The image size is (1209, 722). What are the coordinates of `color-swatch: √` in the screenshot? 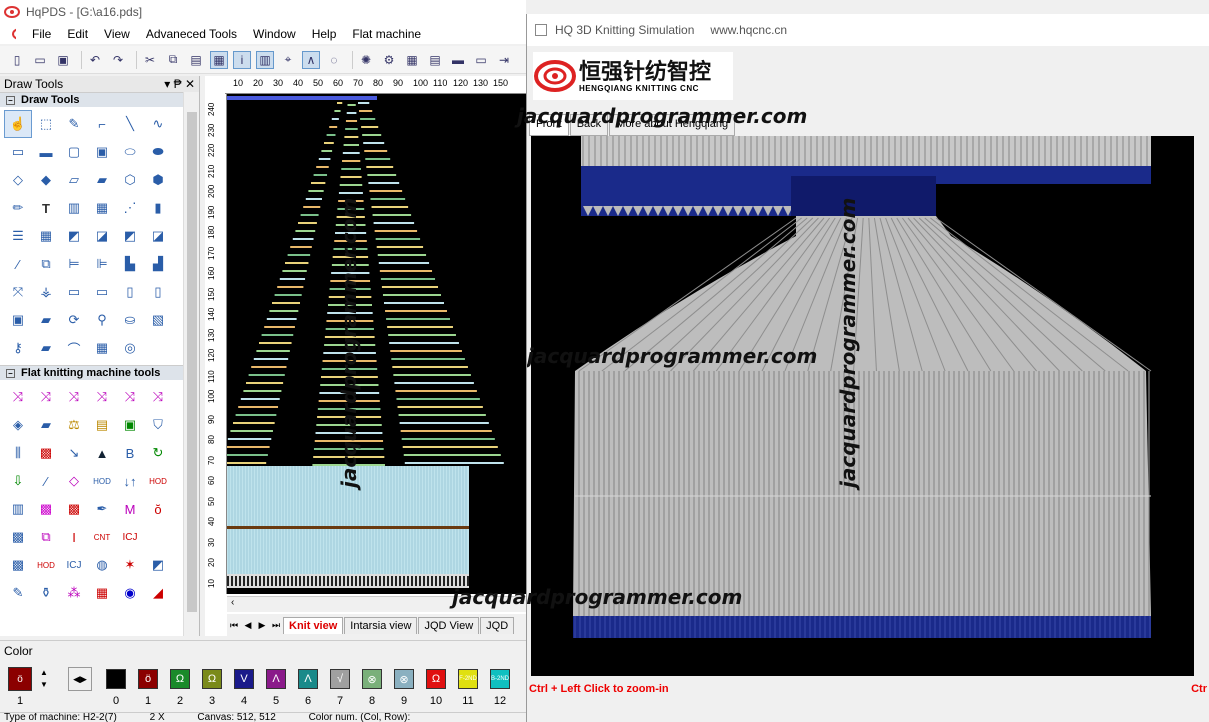 It's located at (340, 679).